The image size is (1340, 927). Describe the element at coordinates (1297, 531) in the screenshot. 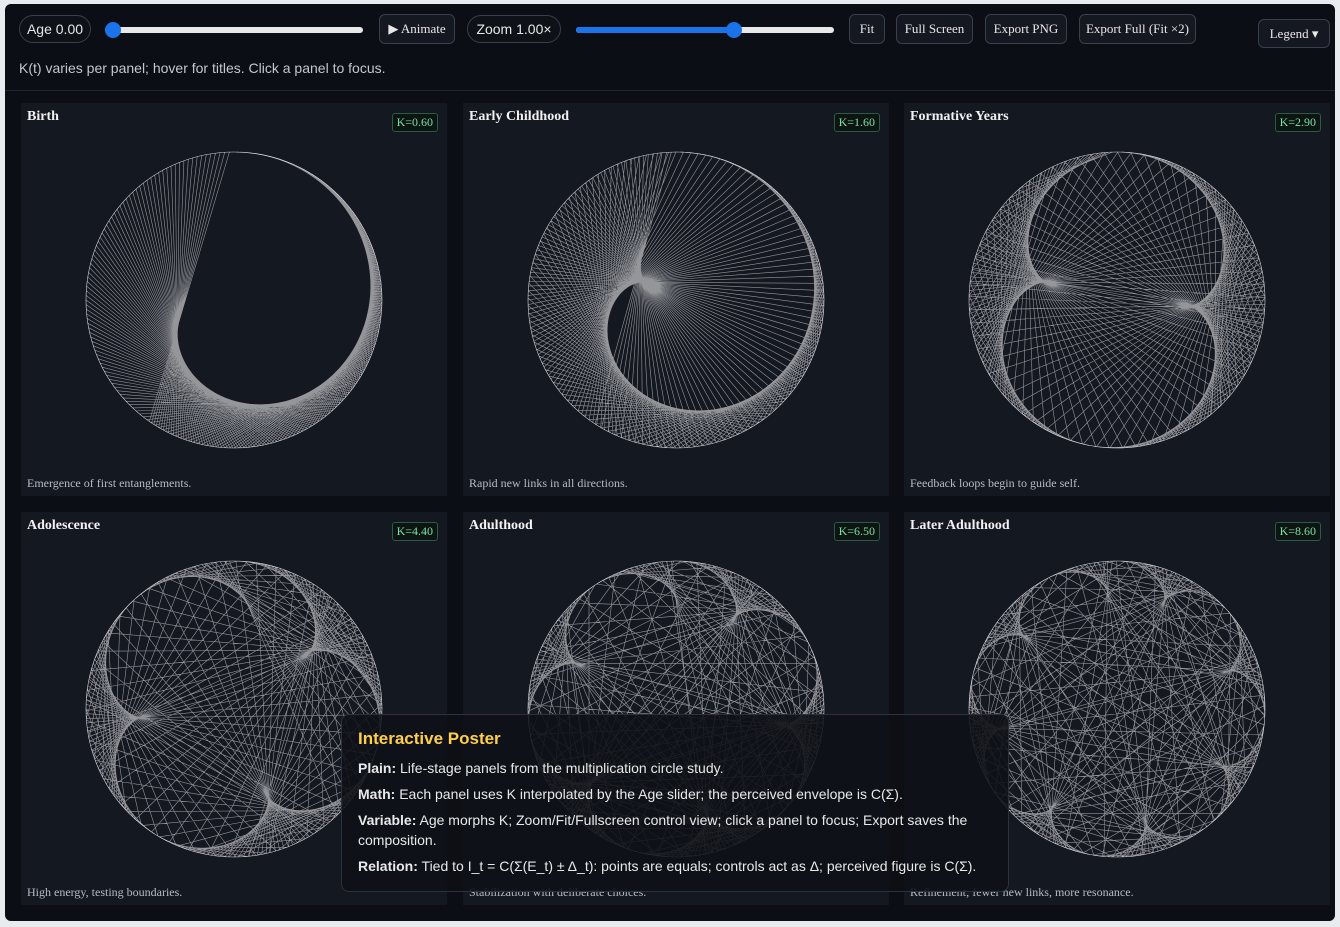

I see `k-badge: K=8.60` at that location.